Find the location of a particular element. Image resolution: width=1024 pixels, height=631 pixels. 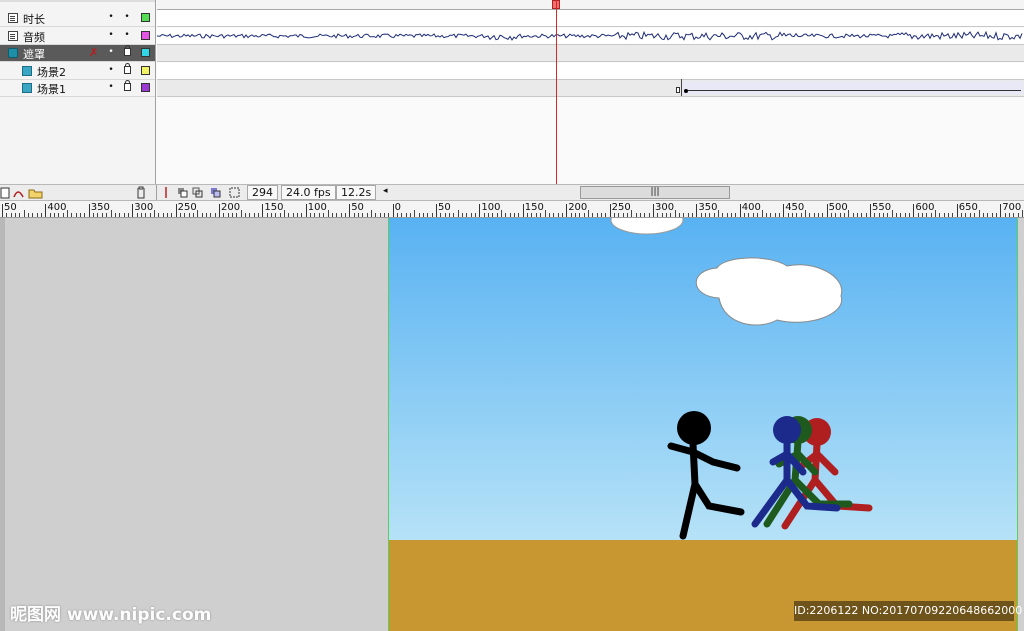

horizontal-scrollbar-thumb: ||| is located at coordinates (655, 192).